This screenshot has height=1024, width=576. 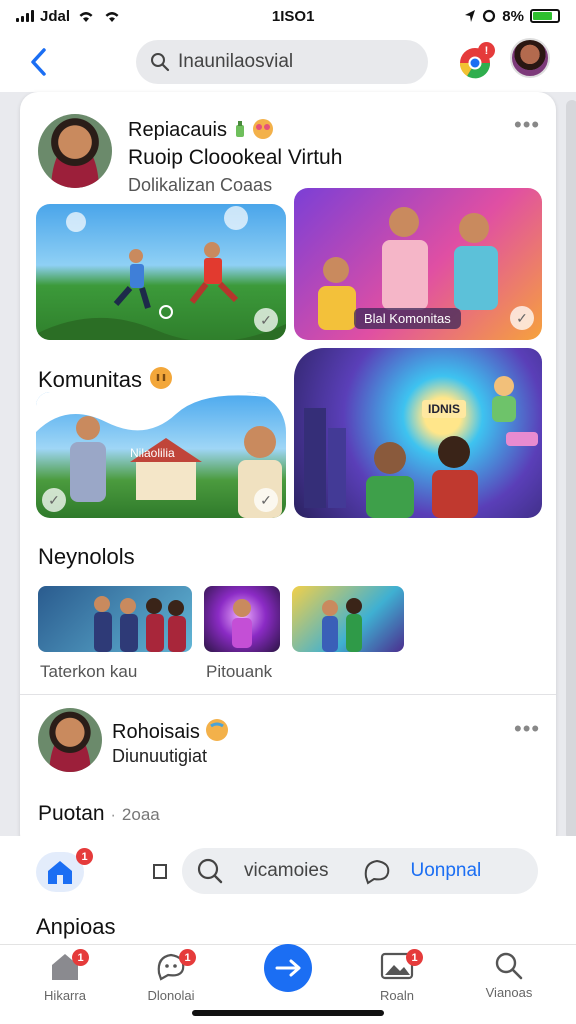 I want to click on tab-label: Dlonolai, so click(x=171, y=995).